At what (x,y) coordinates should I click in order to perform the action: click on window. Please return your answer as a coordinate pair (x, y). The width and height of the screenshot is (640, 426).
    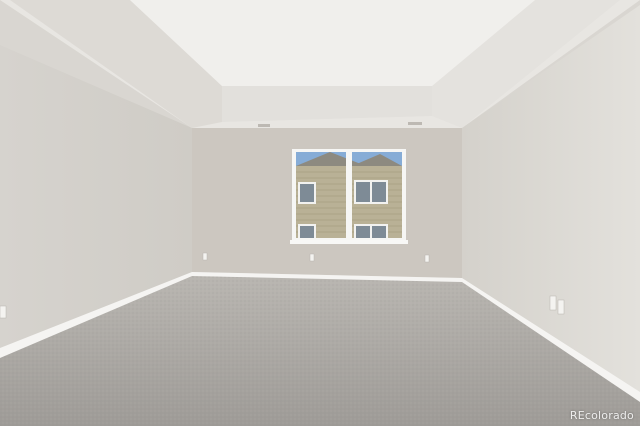
    Looking at the image, I should click on (349, 196).